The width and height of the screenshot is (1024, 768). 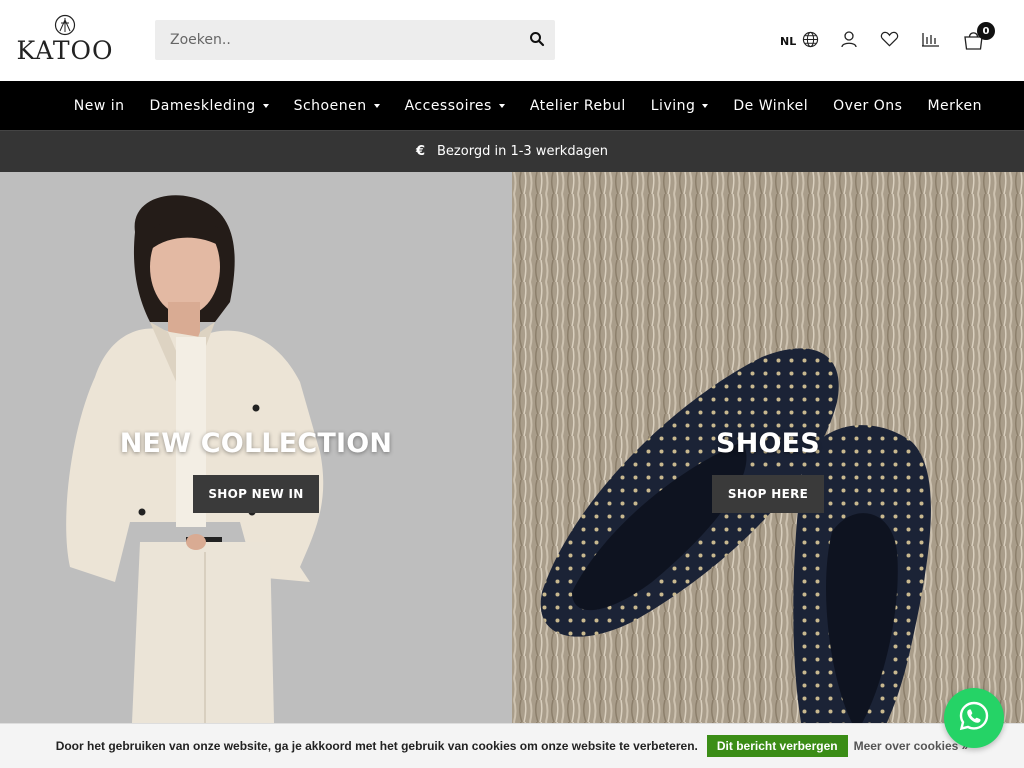 I want to click on whatsapp-icon, so click(x=974, y=718).